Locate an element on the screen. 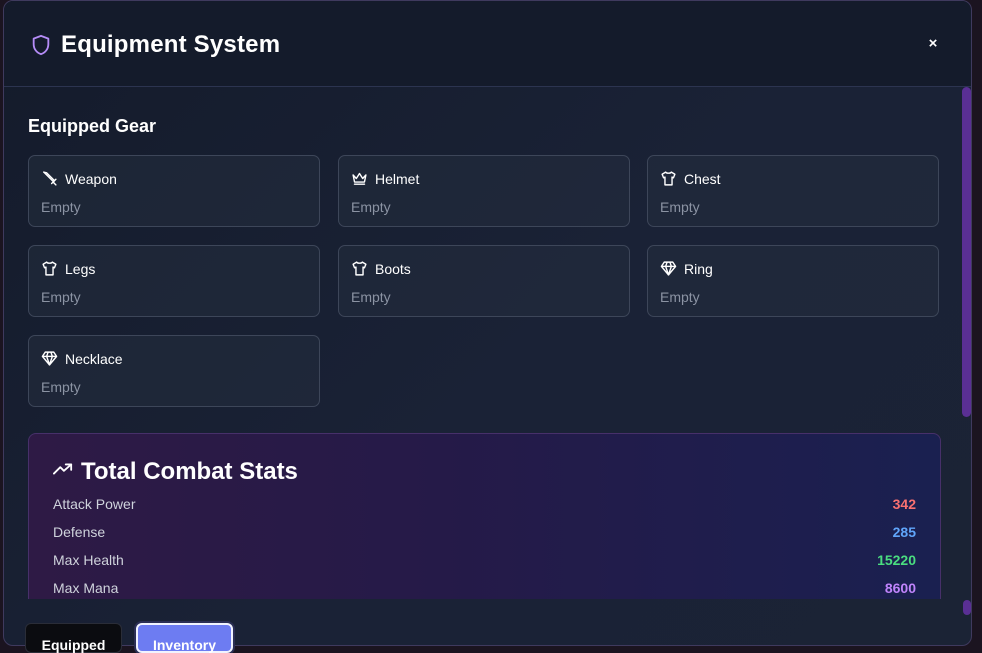 The image size is (982, 653). stat-label: Max Mana is located at coordinates (86, 588).